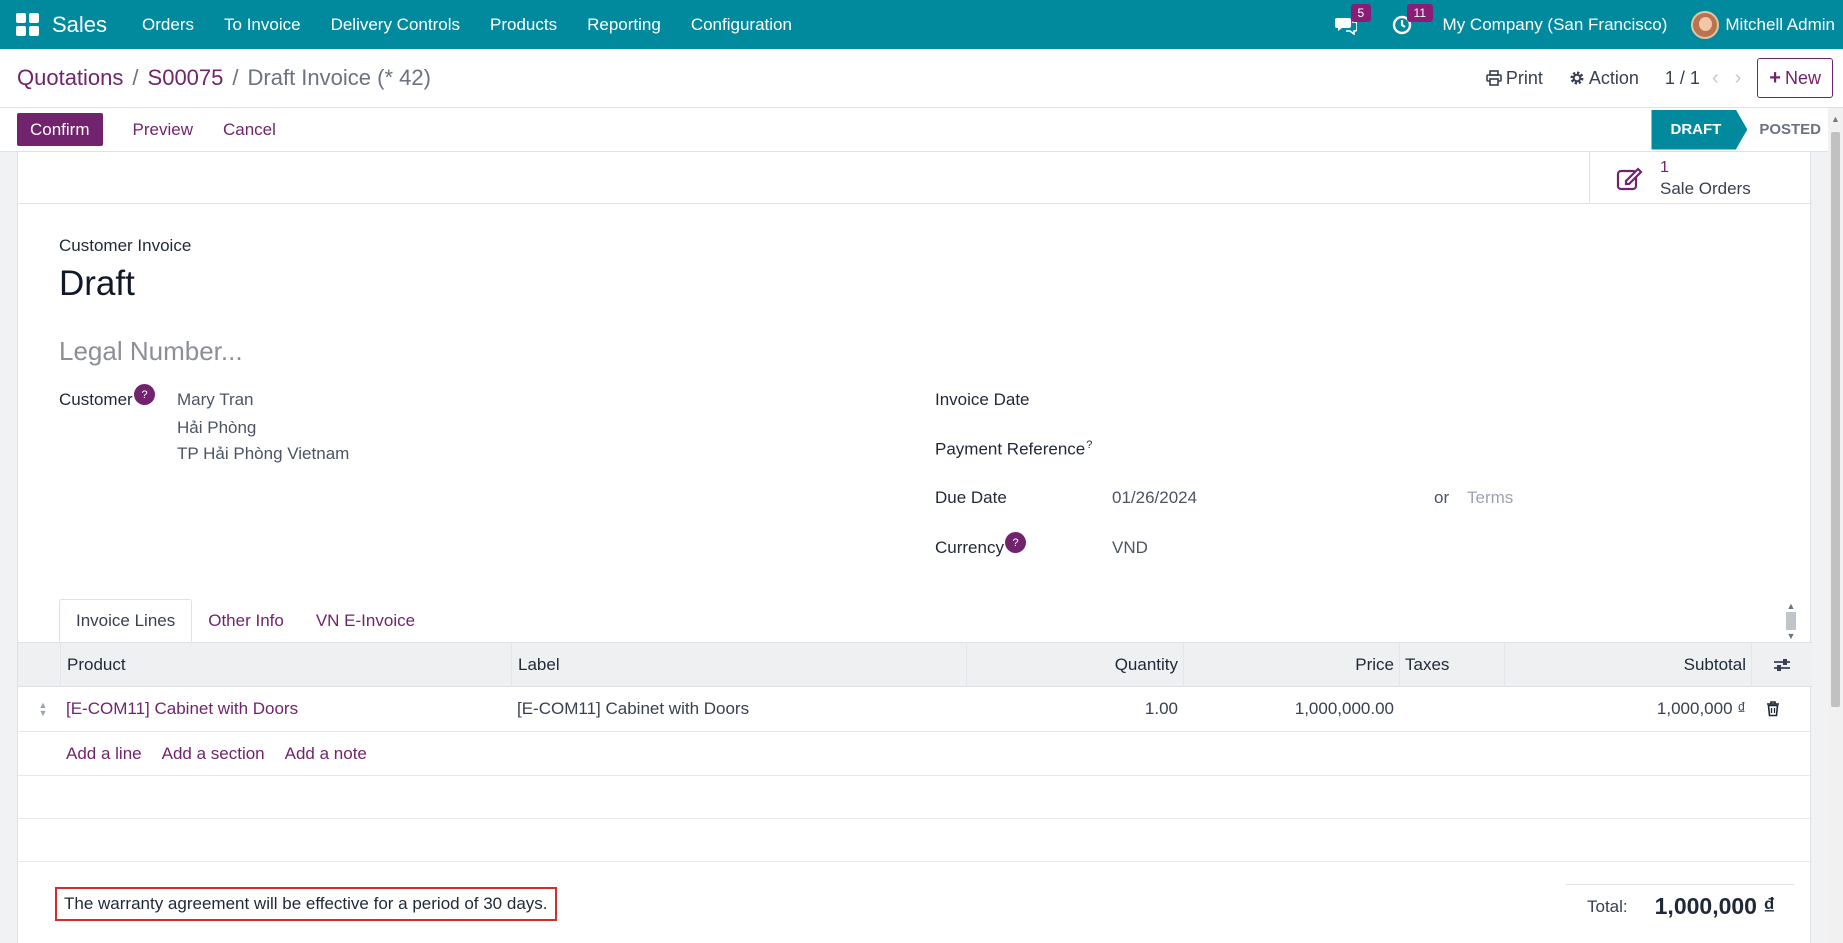  I want to click on drag-handle-icon: ▲ ▼, so click(43, 709).